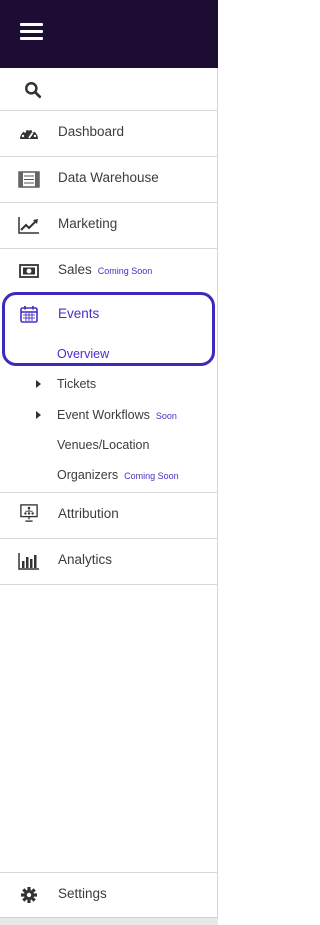 The image size is (320, 925). I want to click on sidebar-item-label: Dashboard, so click(91, 131).